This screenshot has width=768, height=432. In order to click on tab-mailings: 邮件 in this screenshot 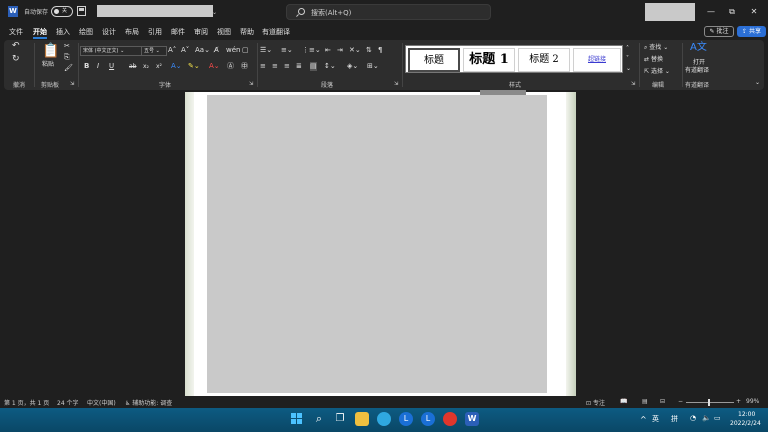, I will do `click(178, 32)`.